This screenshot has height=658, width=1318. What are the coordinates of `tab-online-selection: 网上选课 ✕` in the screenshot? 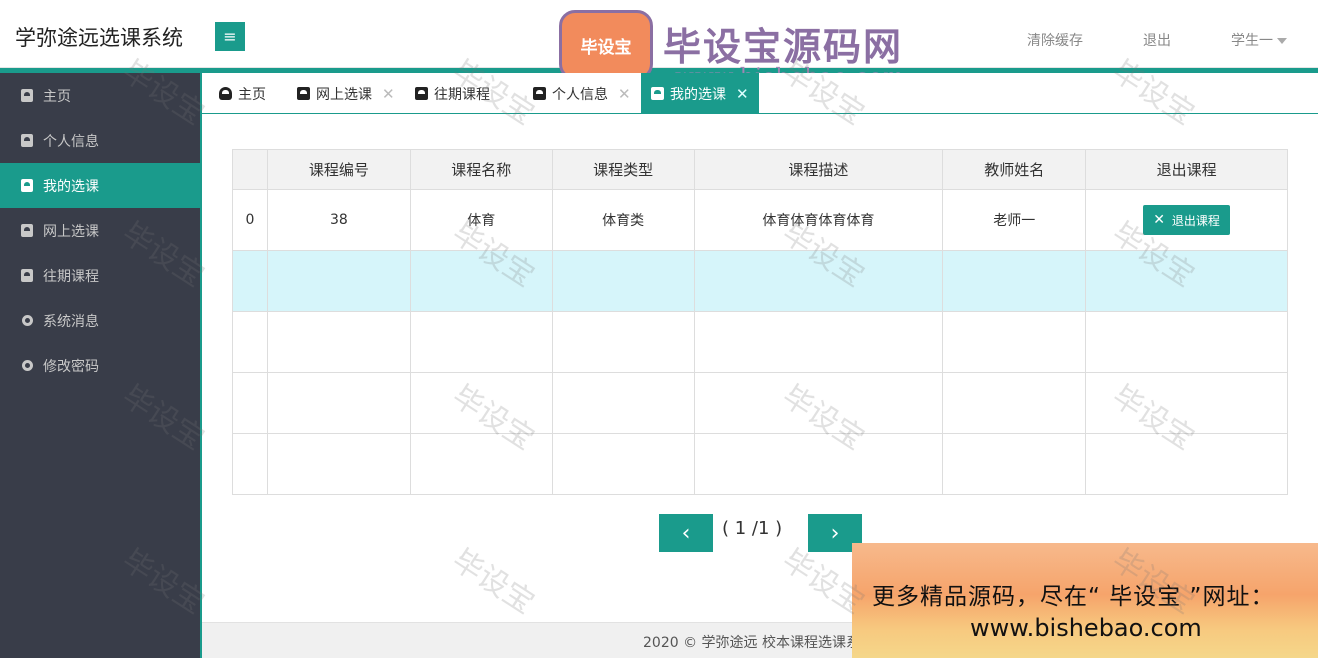 It's located at (346, 93).